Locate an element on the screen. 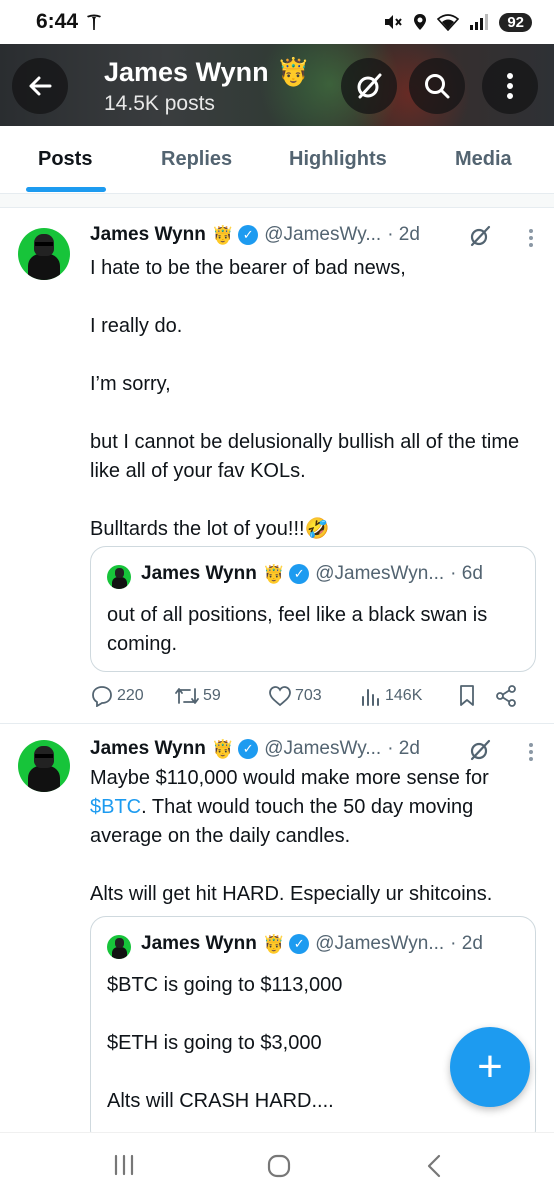  reply-button: 220 is located at coordinates (132, 696).